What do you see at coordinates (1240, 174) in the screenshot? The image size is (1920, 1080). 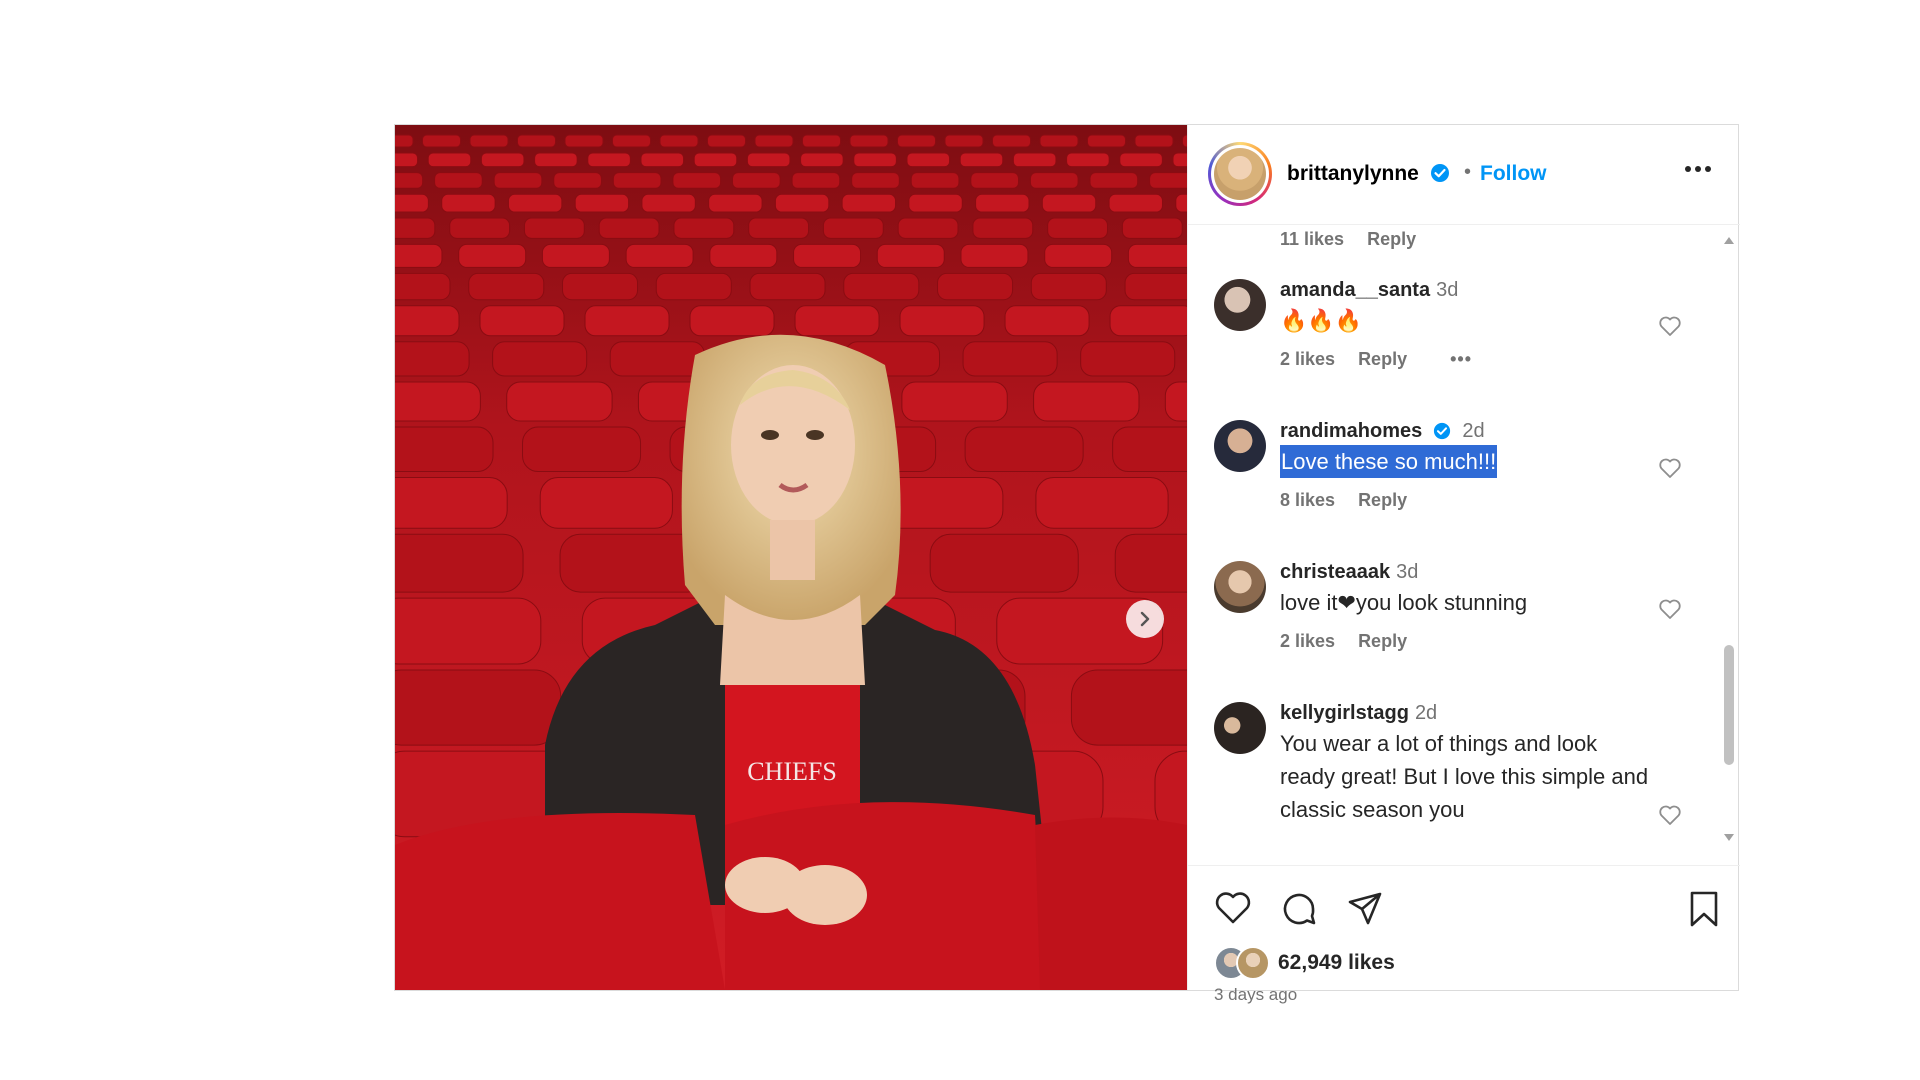 I see `author-avatar` at bounding box center [1240, 174].